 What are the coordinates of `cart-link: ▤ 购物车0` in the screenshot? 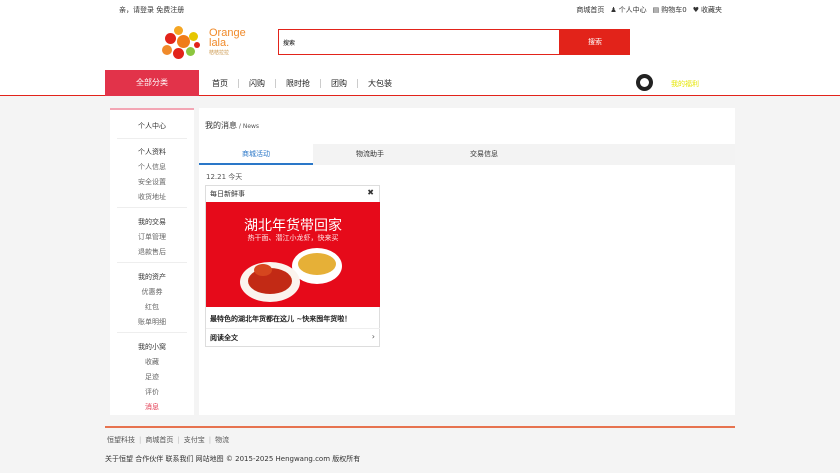 It's located at (670, 10).